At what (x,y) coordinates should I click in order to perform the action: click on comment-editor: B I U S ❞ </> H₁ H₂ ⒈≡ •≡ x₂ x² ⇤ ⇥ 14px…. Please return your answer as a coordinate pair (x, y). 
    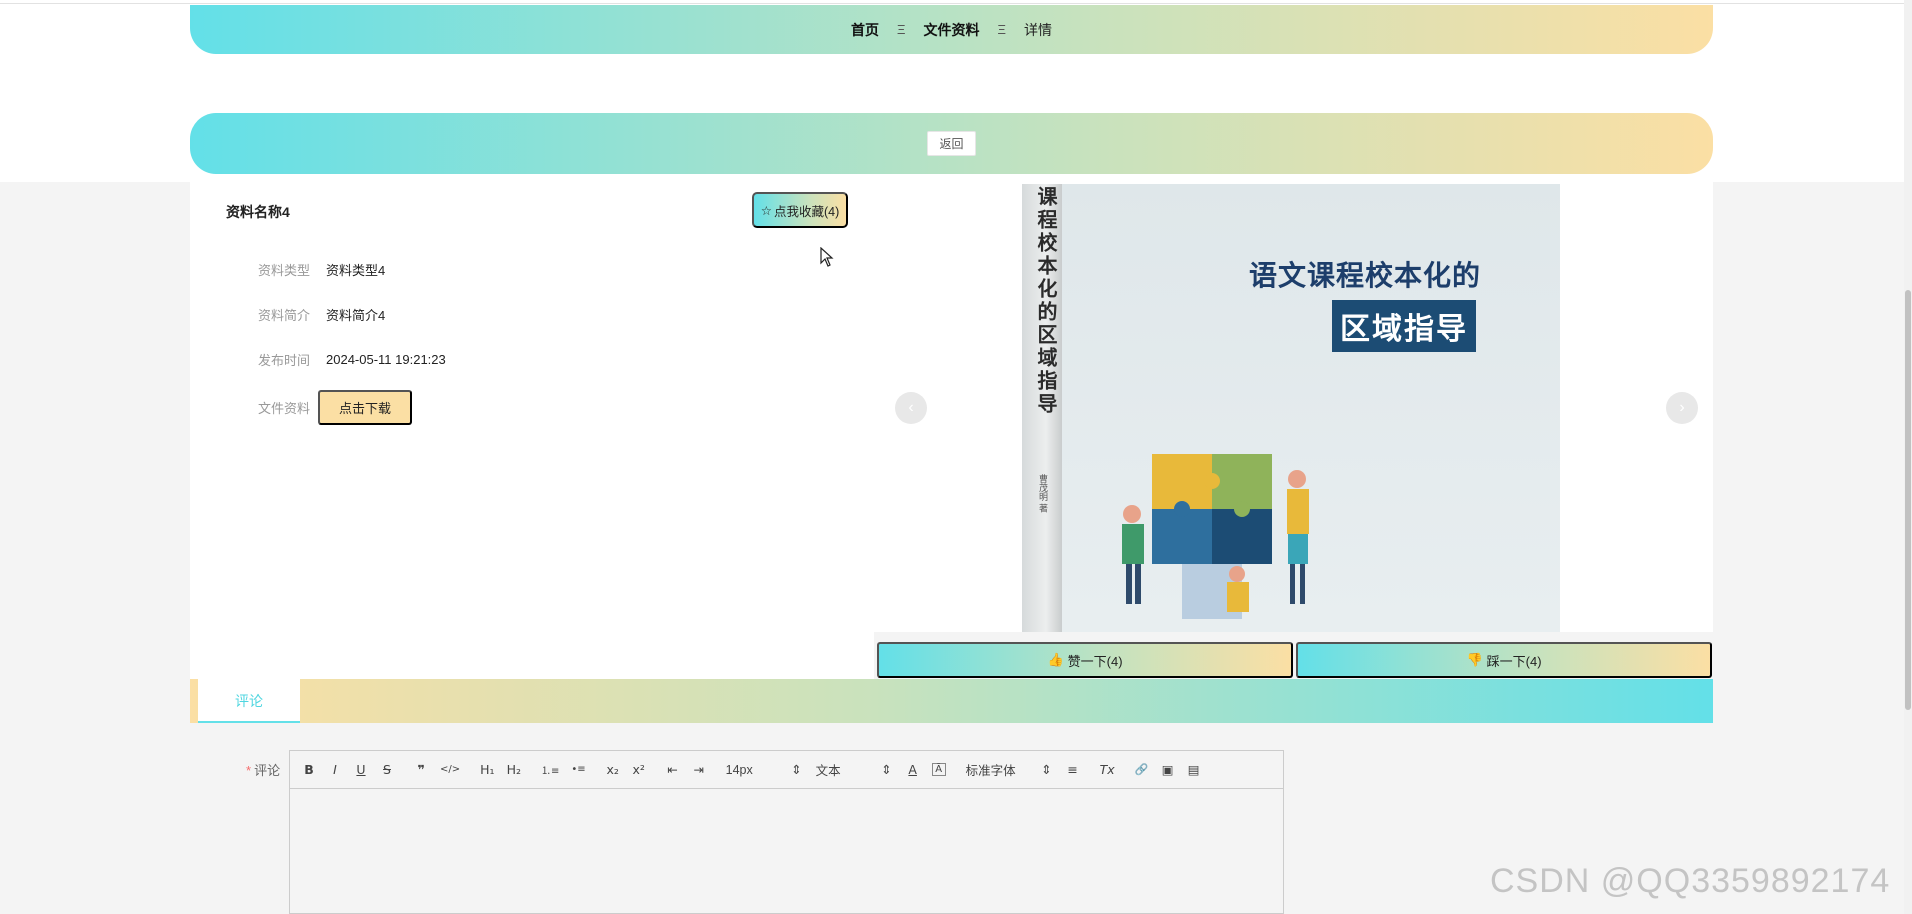
    Looking at the image, I should click on (786, 832).